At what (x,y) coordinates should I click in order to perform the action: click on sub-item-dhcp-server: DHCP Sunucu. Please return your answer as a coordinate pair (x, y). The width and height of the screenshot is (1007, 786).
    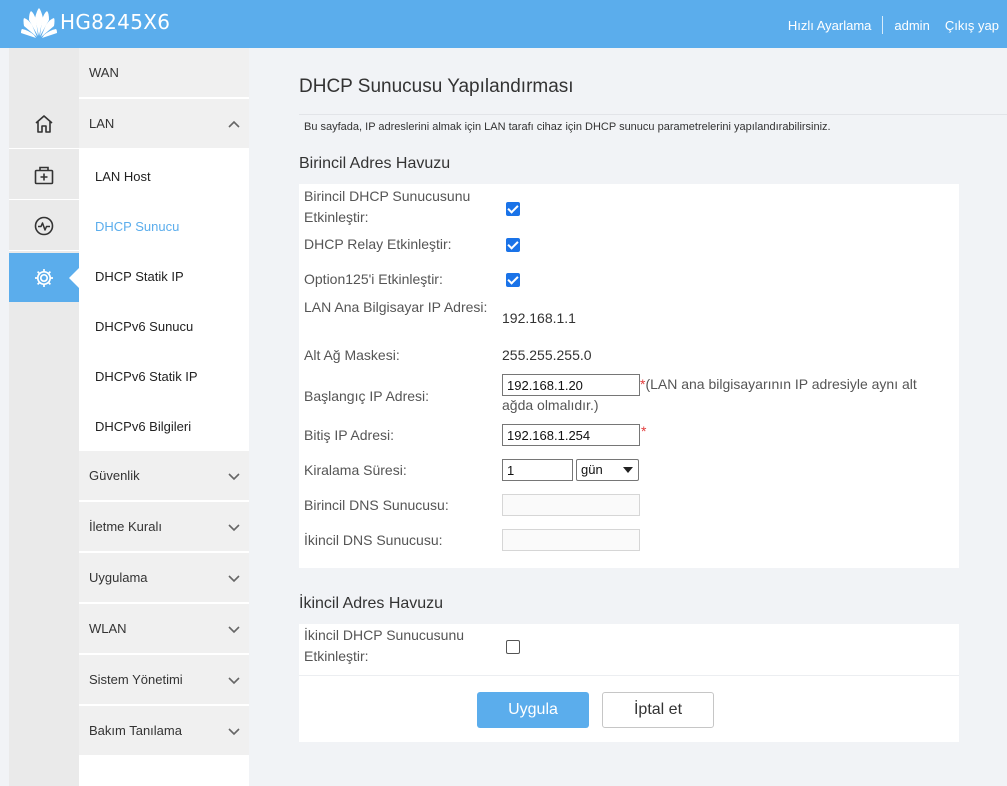
    Looking at the image, I should click on (164, 226).